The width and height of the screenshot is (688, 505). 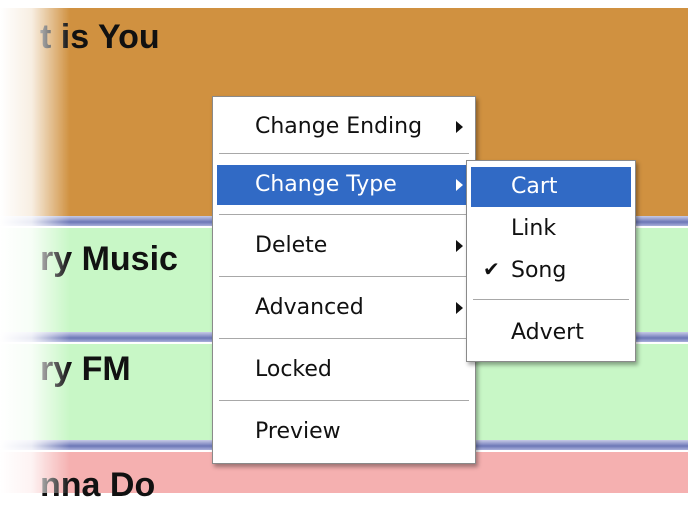 What do you see at coordinates (326, 184) in the screenshot?
I see `menu-item-label: Change Type` at bounding box center [326, 184].